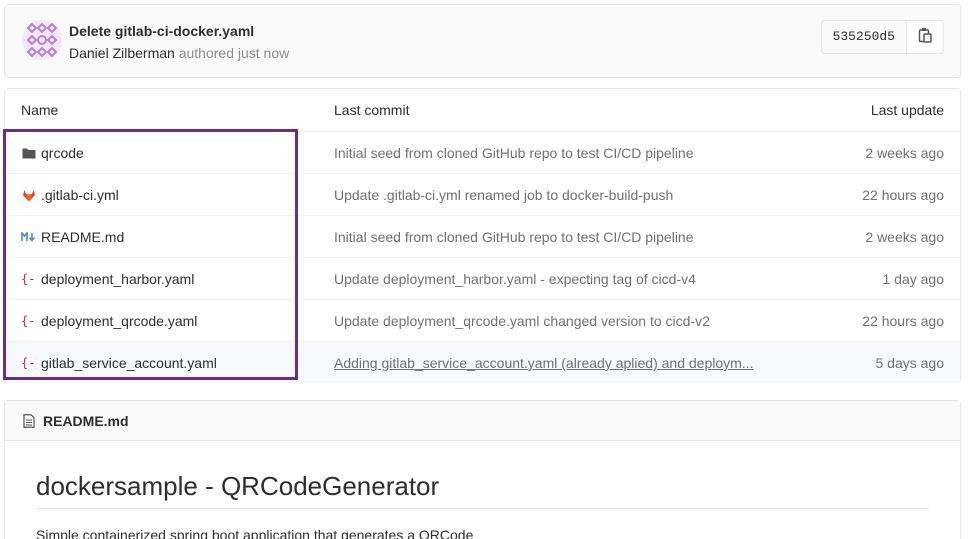  What do you see at coordinates (42, 40) in the screenshot?
I see `avatar` at bounding box center [42, 40].